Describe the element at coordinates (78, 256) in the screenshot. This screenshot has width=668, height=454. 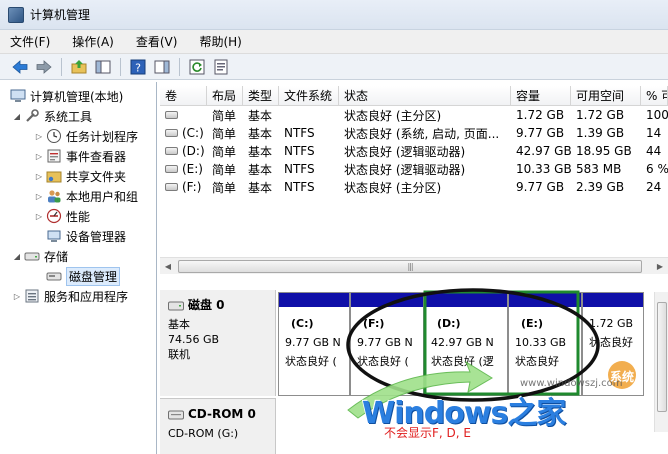
I see `tree-item-storage: ◢ 存储` at that location.